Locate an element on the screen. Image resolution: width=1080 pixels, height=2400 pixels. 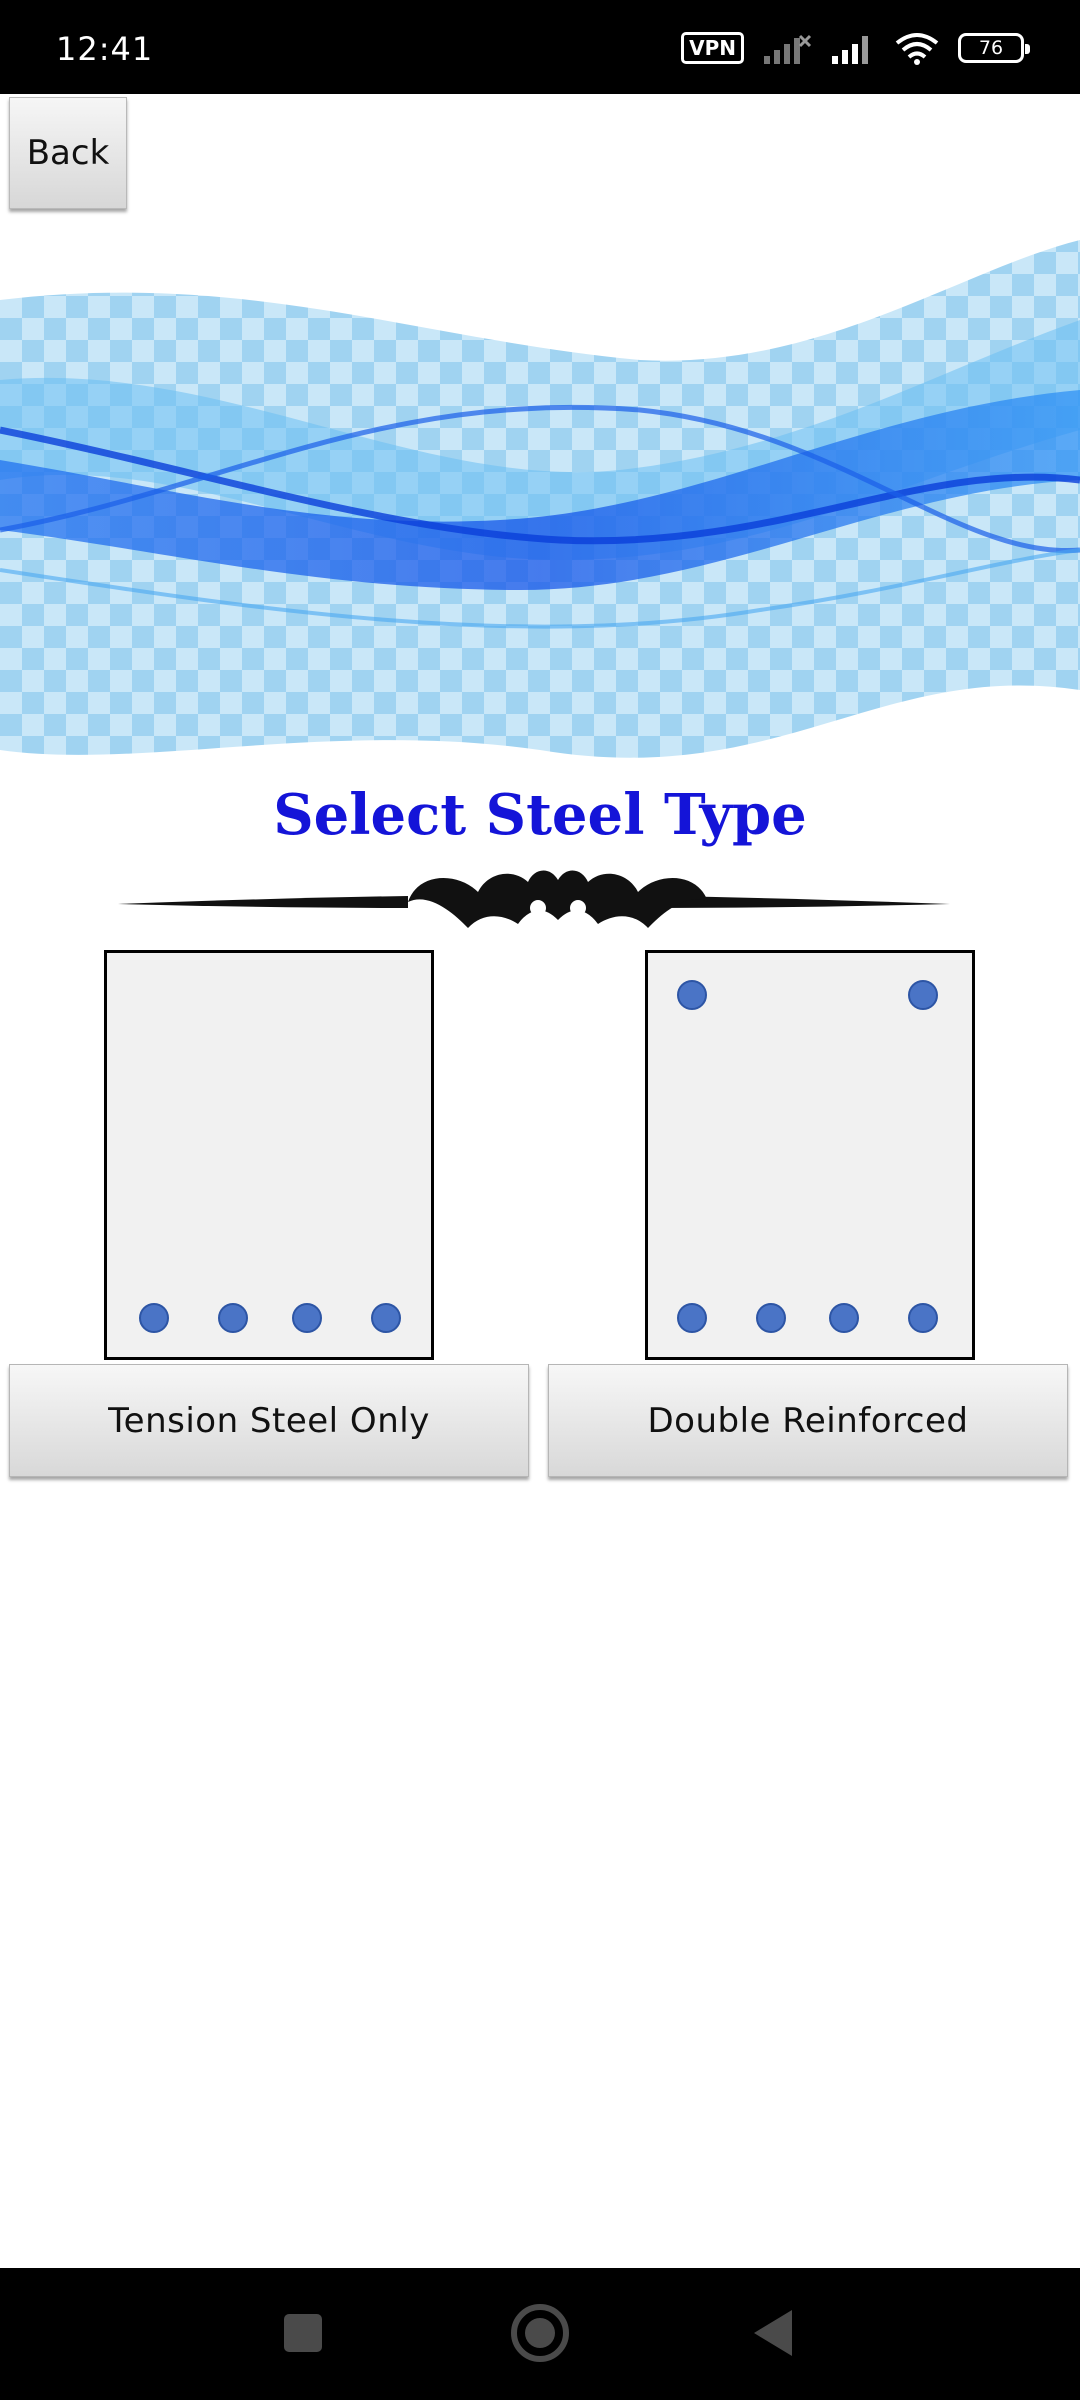
back-button: Back is located at coordinates (68, 153).